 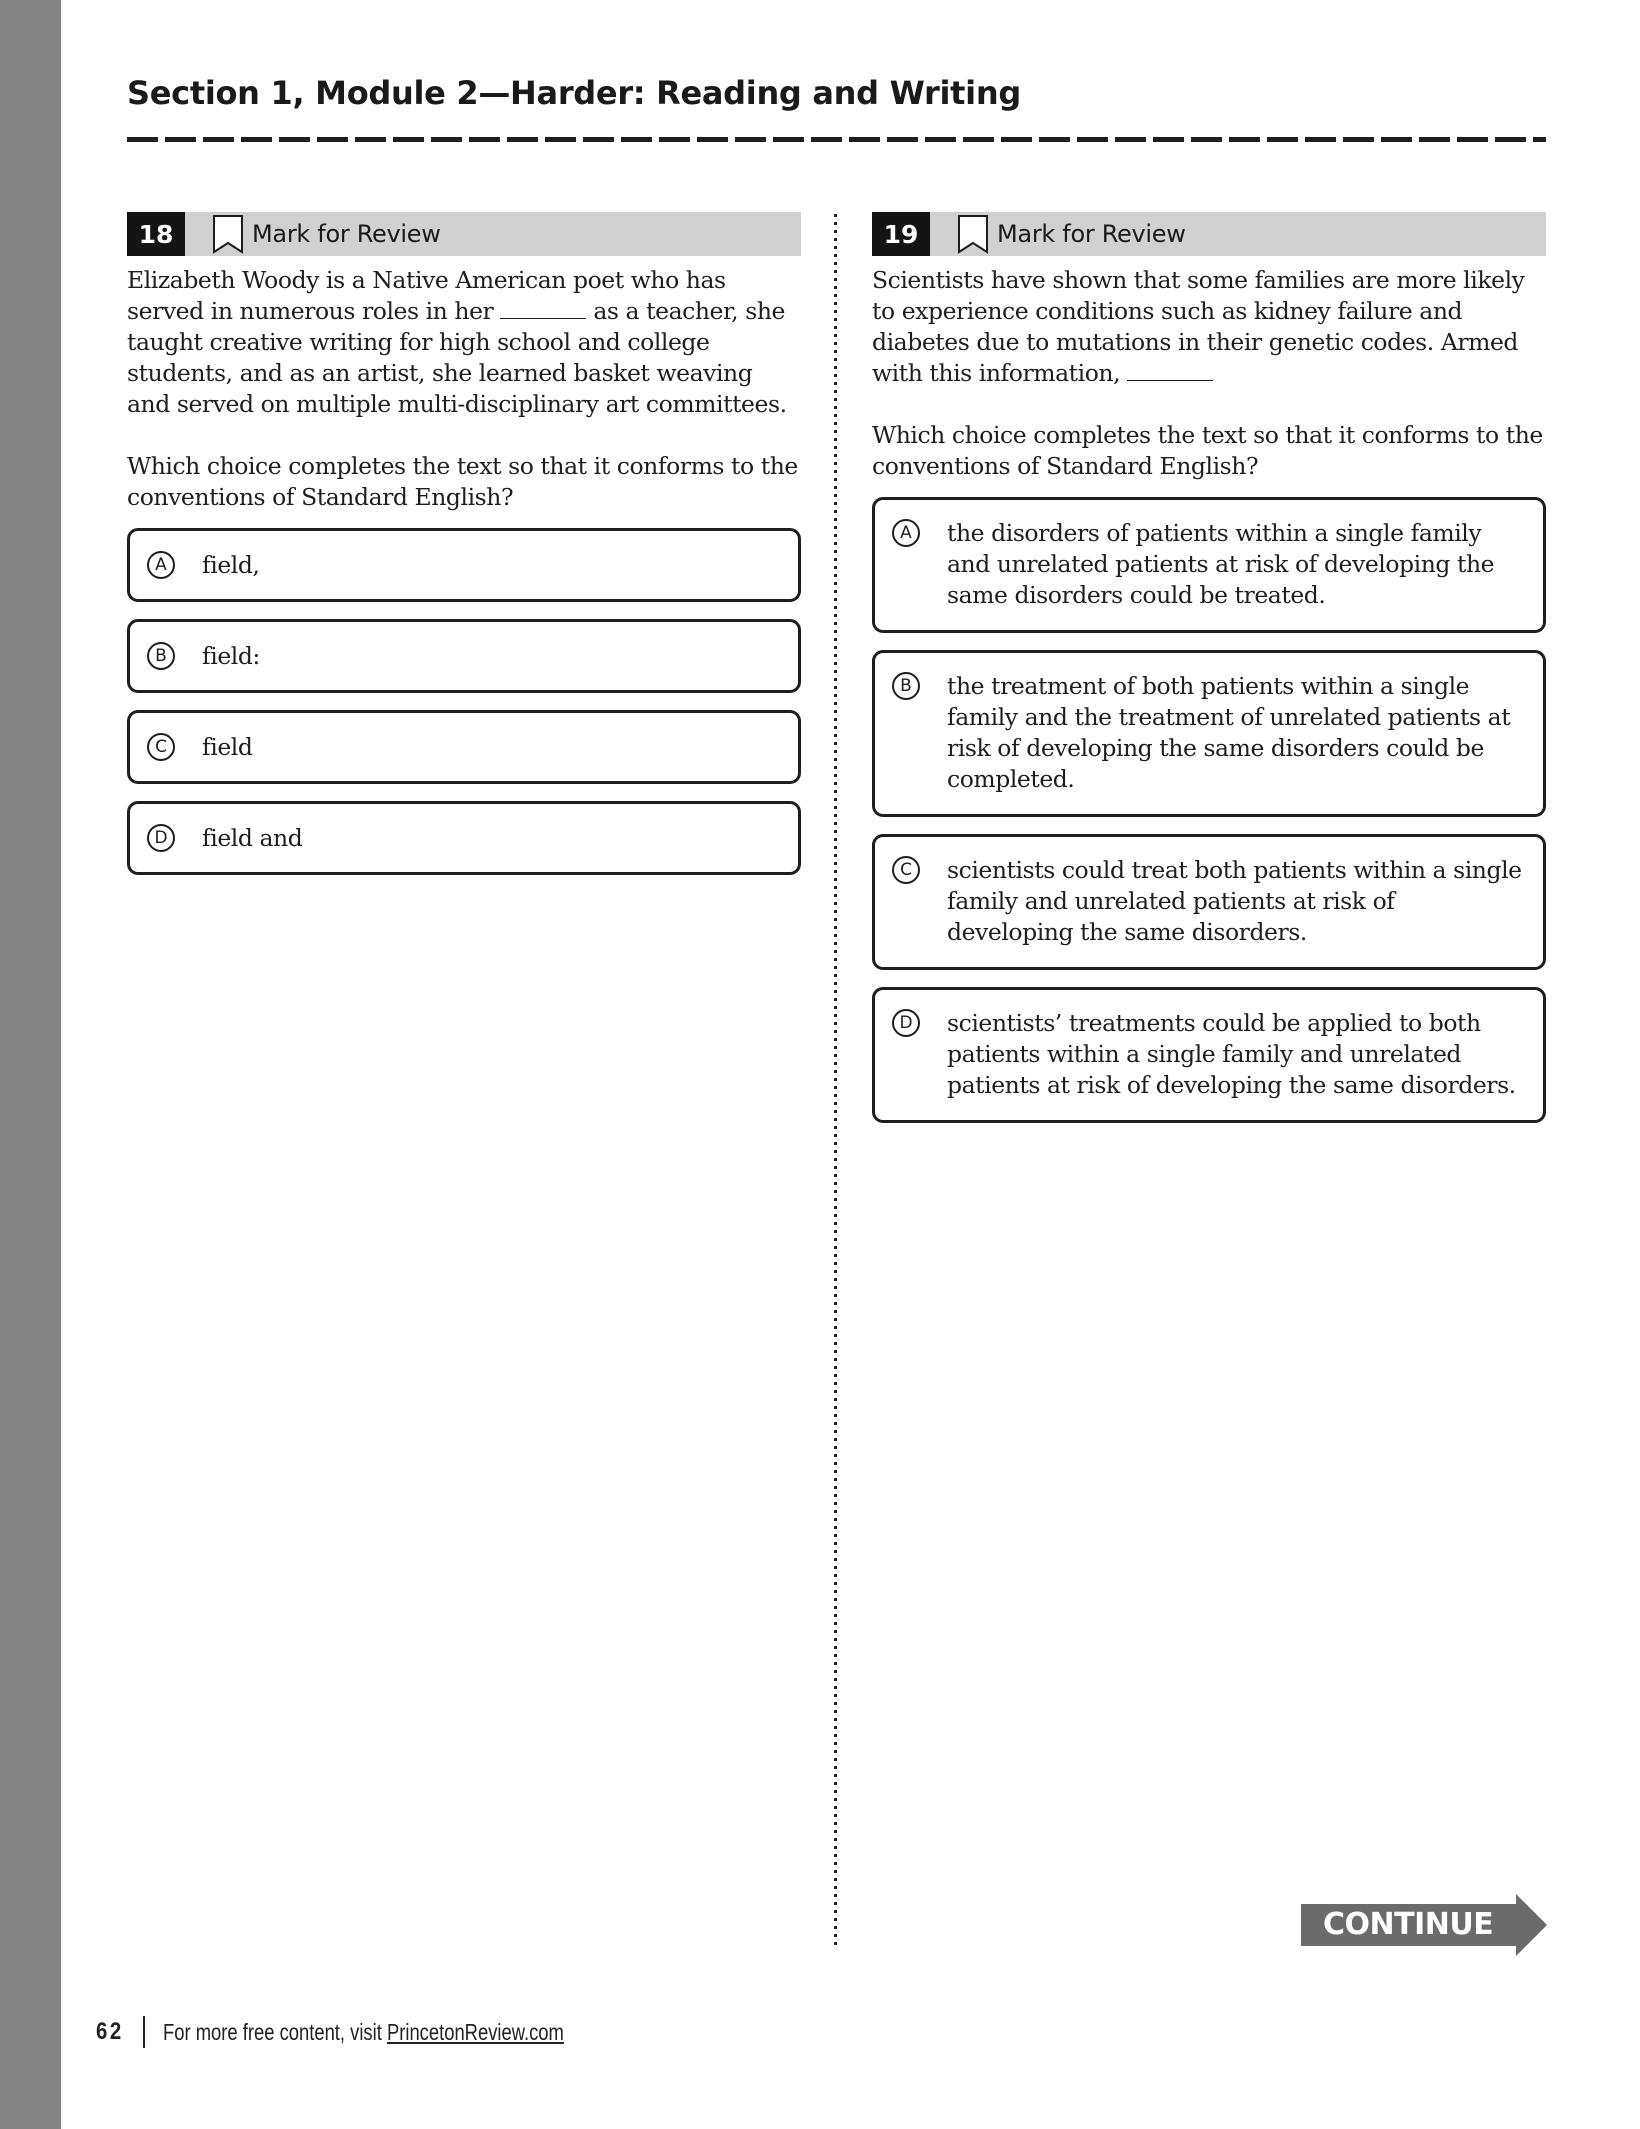 I want to click on continue-button: CONTINUE, so click(x=1424, y=1925).